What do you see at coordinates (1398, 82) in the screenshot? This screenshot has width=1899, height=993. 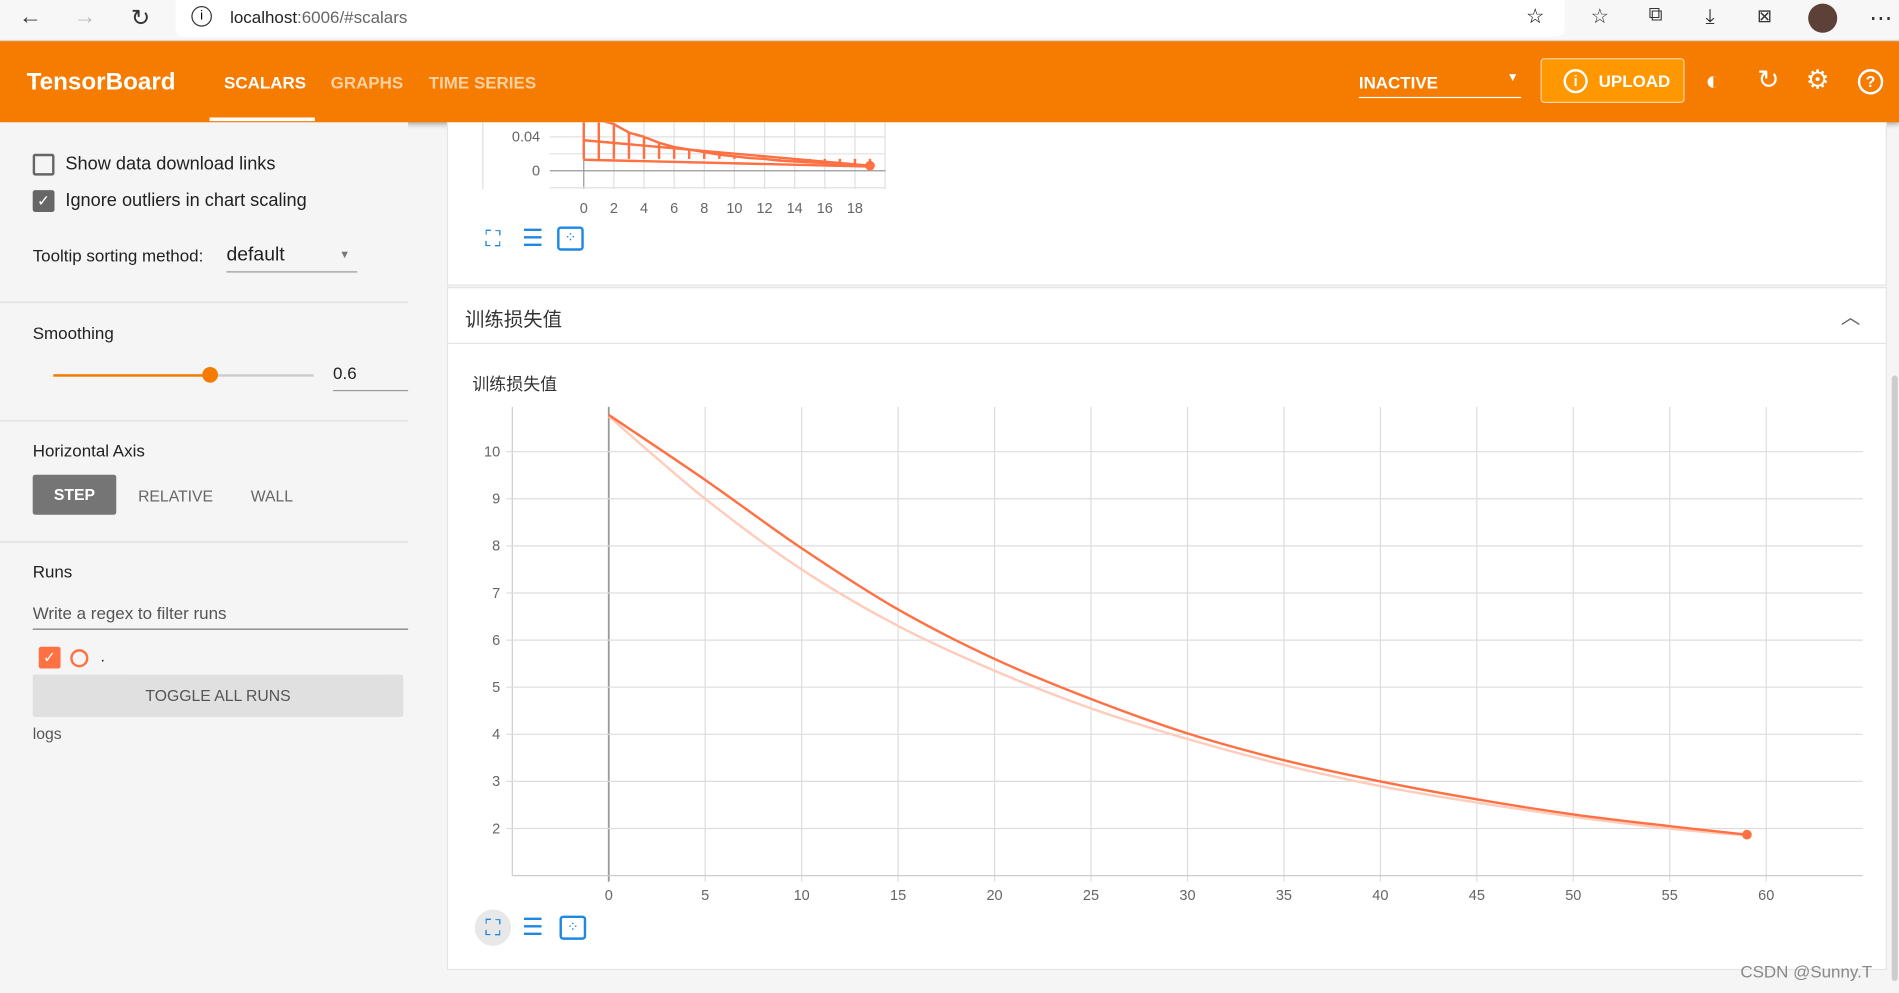 I see `run-select-value: INACTIVE` at bounding box center [1398, 82].